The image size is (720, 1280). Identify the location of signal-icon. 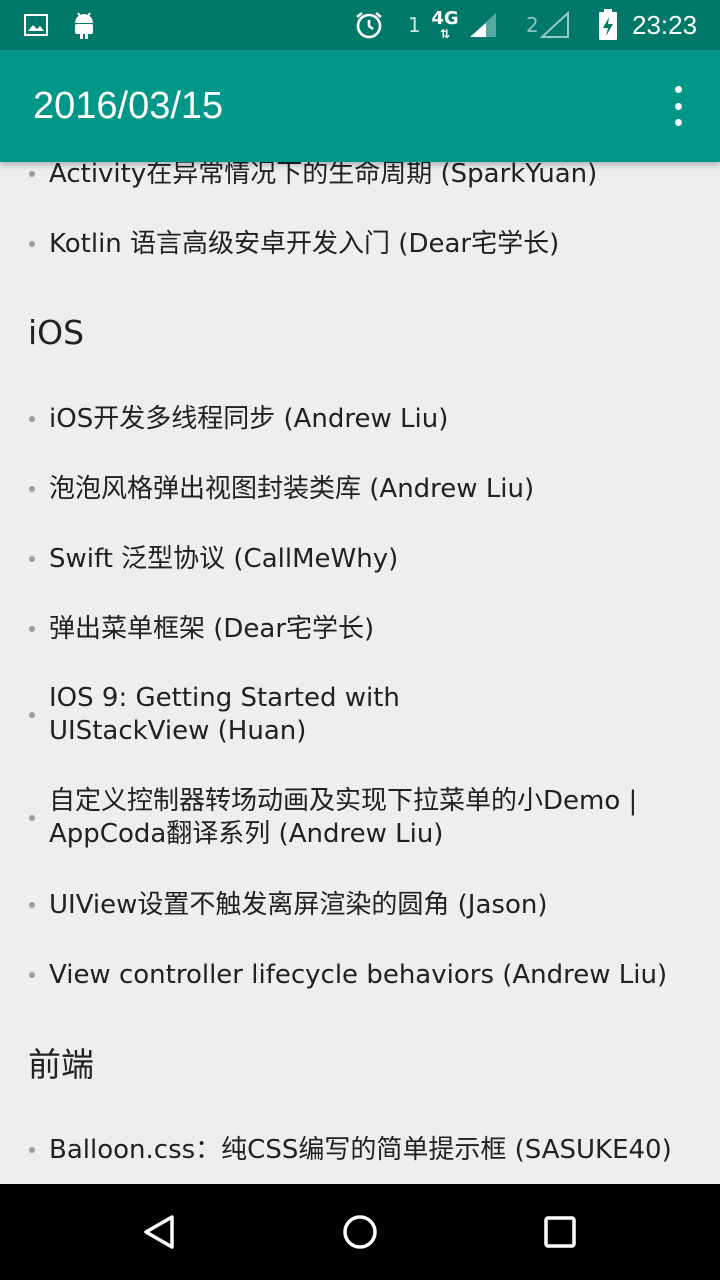
(483, 25).